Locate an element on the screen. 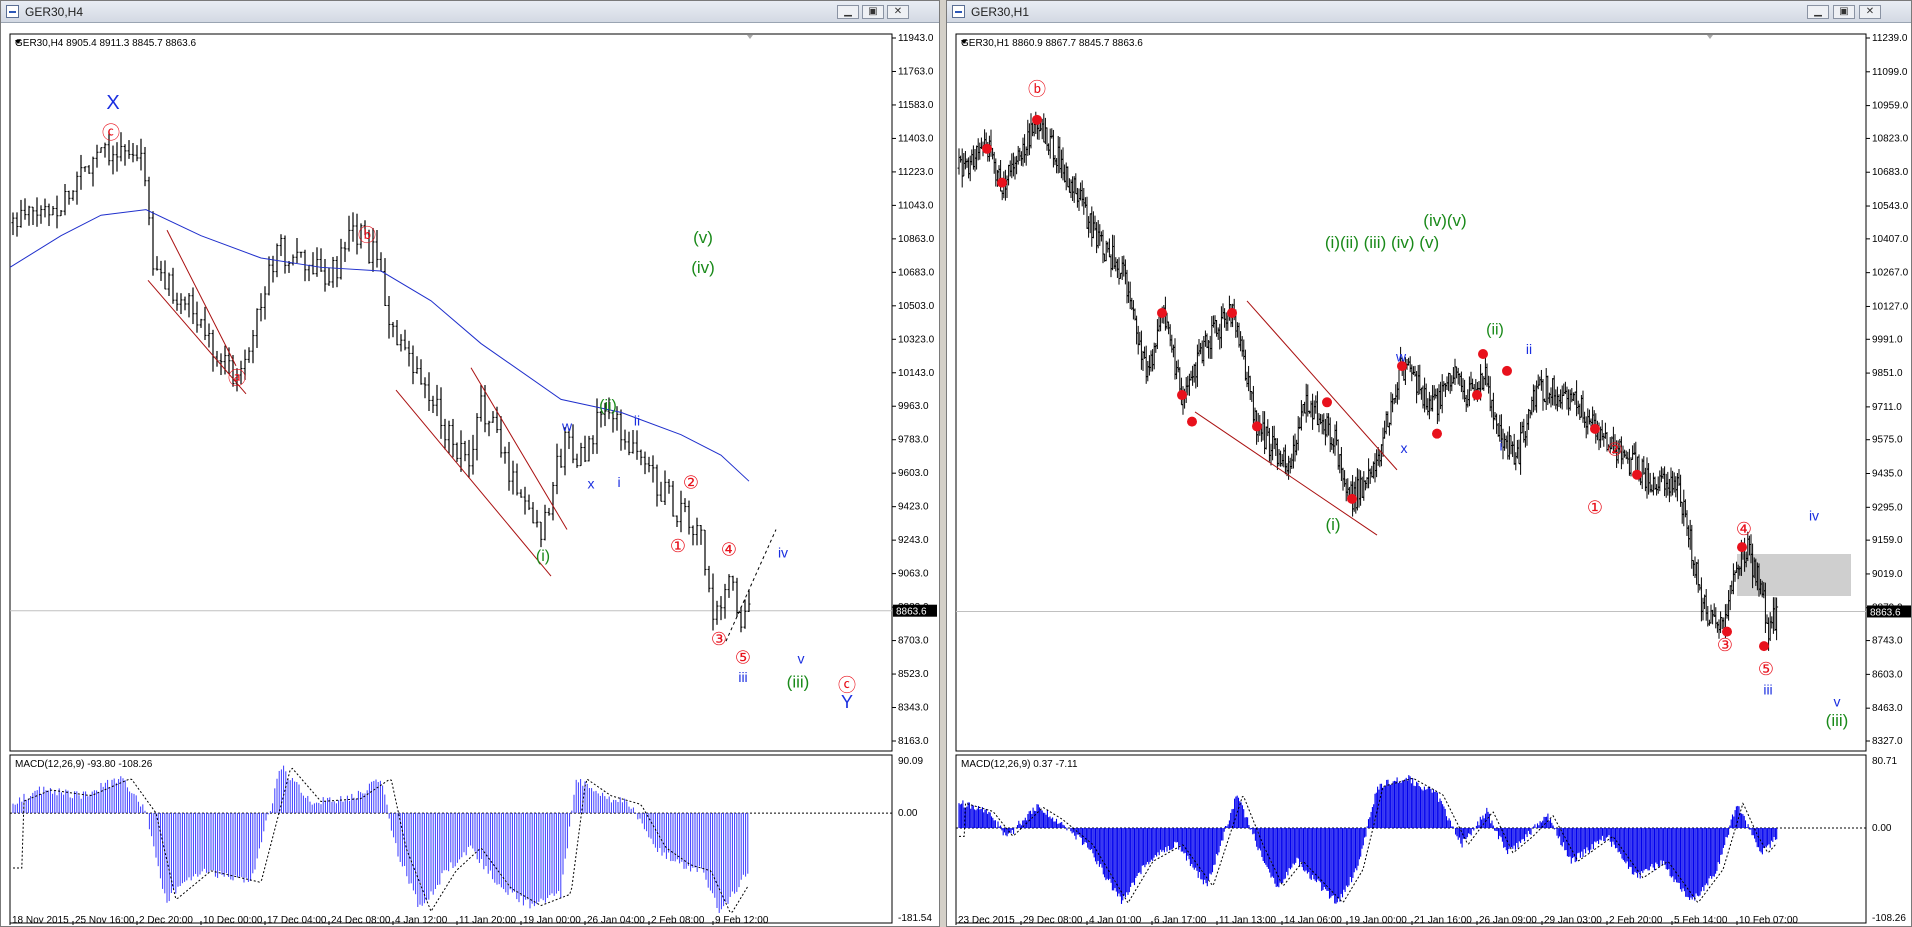 The image size is (1912, 927). price-tick-label: 9435.0 is located at coordinates (1887, 474).